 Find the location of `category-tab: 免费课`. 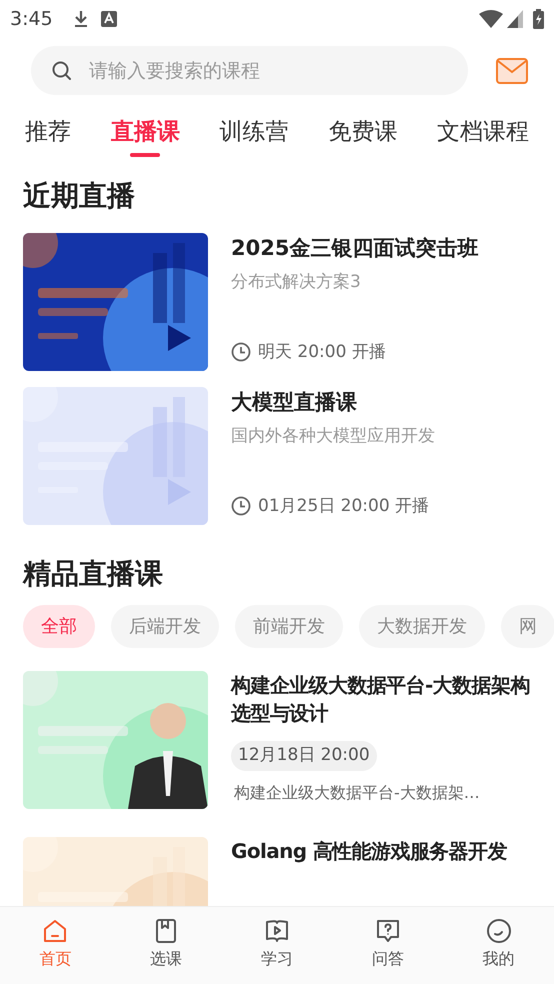

category-tab: 免费课 is located at coordinates (363, 137).